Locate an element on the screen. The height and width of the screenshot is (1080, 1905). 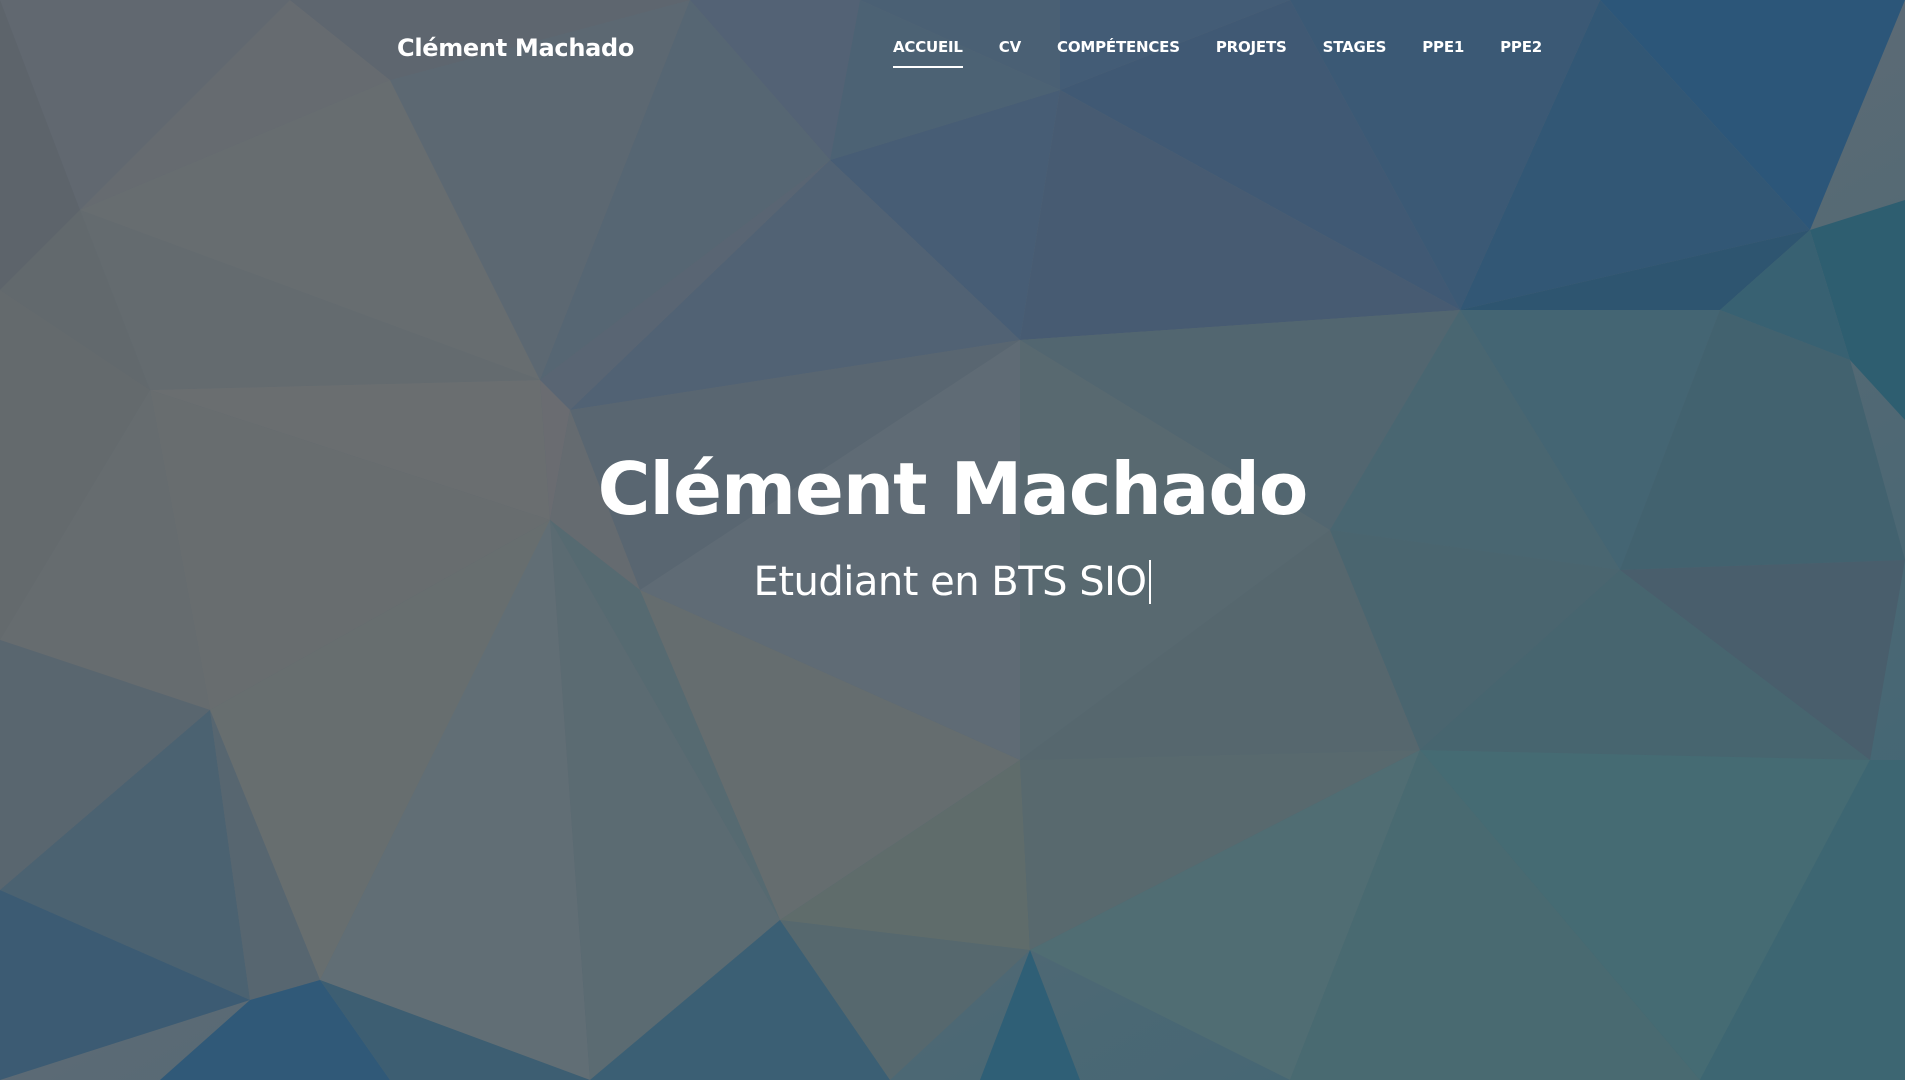
nav-item-ppe1: PPE1 is located at coordinates (1443, 53).